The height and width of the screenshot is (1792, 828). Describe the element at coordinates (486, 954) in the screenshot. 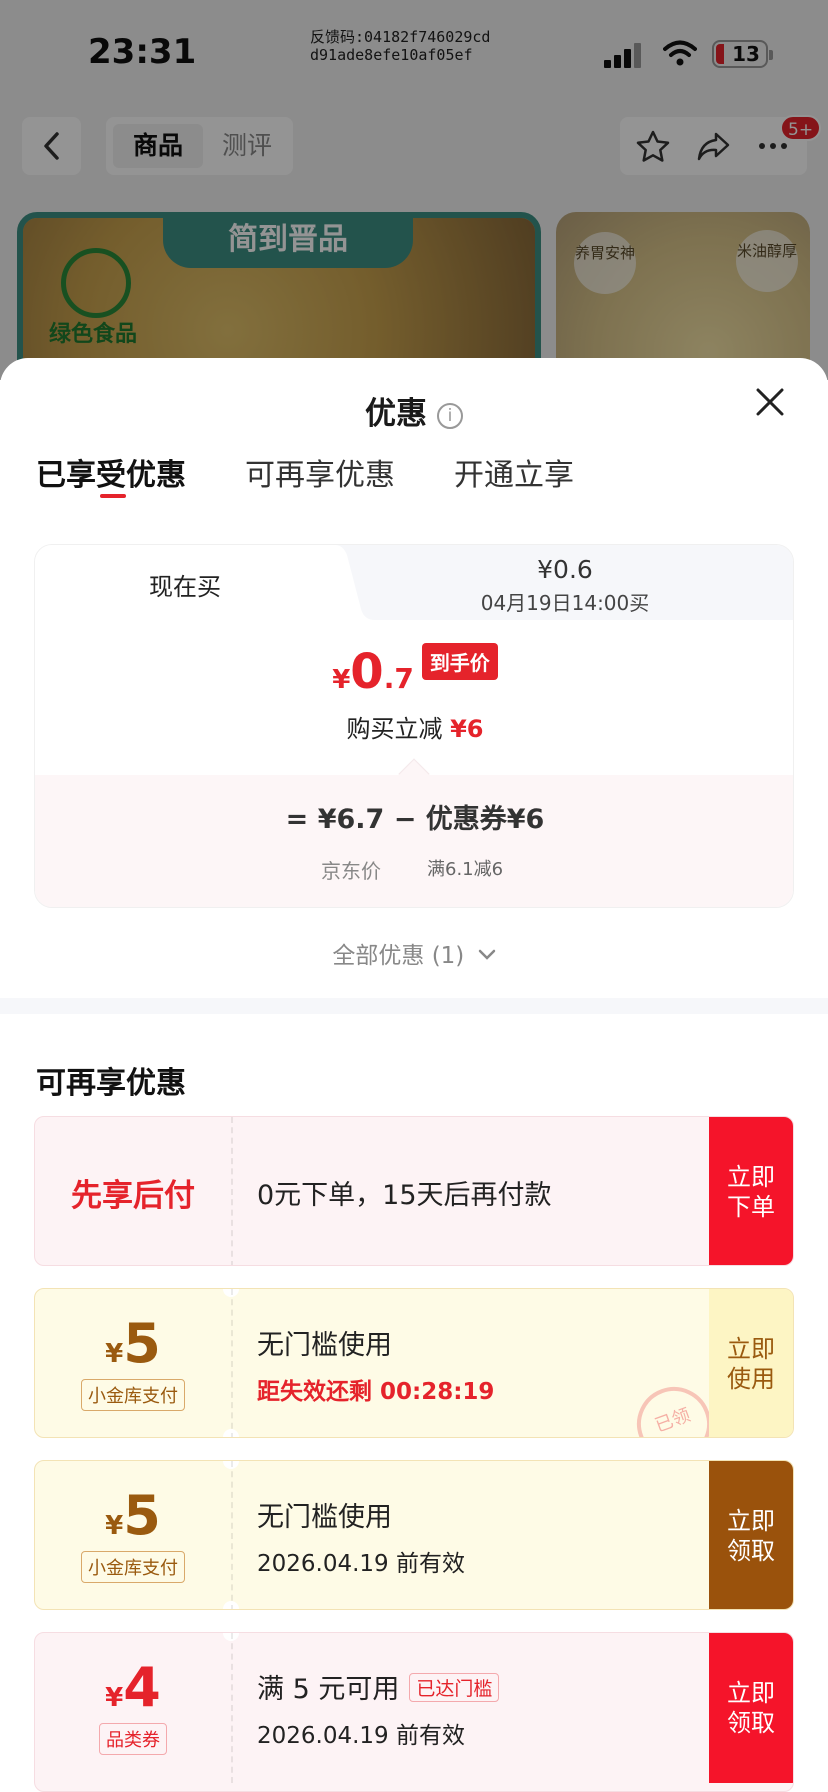

I see `chevron-down-icon` at that location.